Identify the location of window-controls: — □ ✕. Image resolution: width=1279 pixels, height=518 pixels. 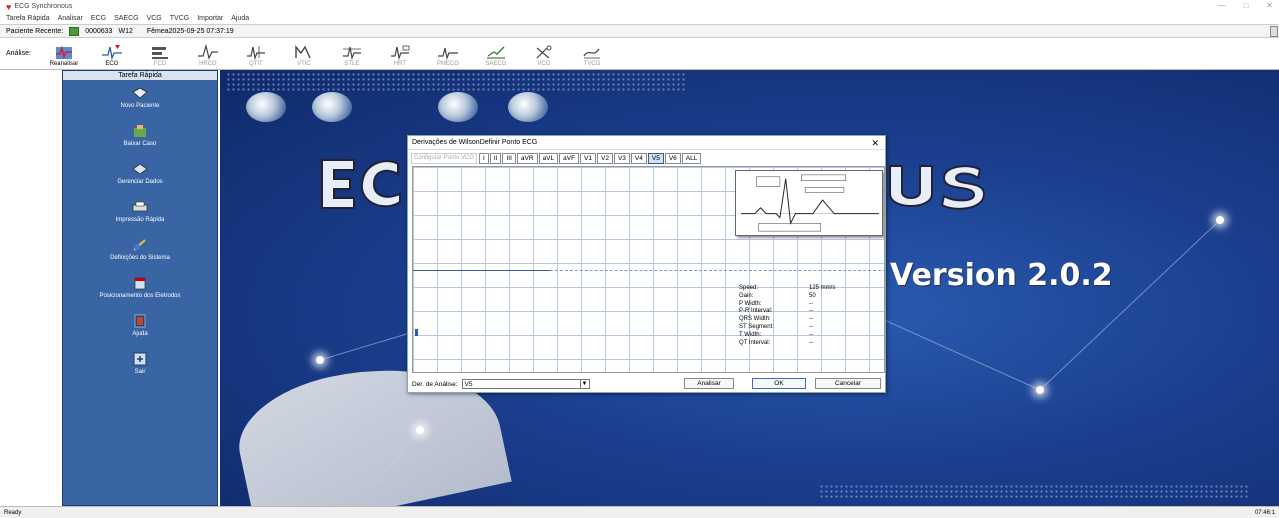
(1245, 5).